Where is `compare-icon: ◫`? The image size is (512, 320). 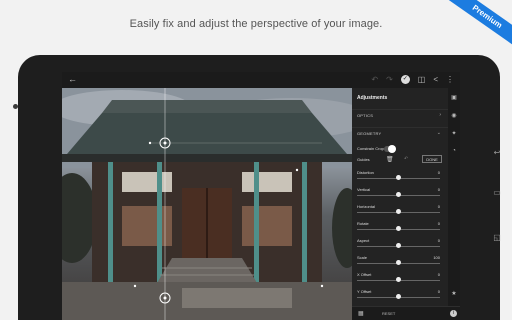
compare-icon: ◫ is located at coordinates (422, 80).